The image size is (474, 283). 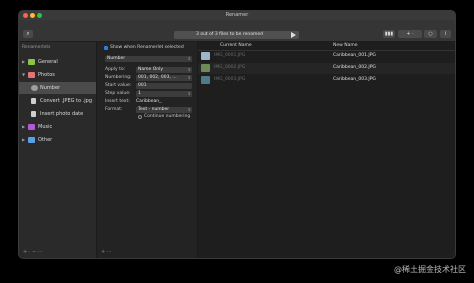 What do you see at coordinates (50, 88) in the screenshot?
I see `sidebar-item-label: Number` at bounding box center [50, 88].